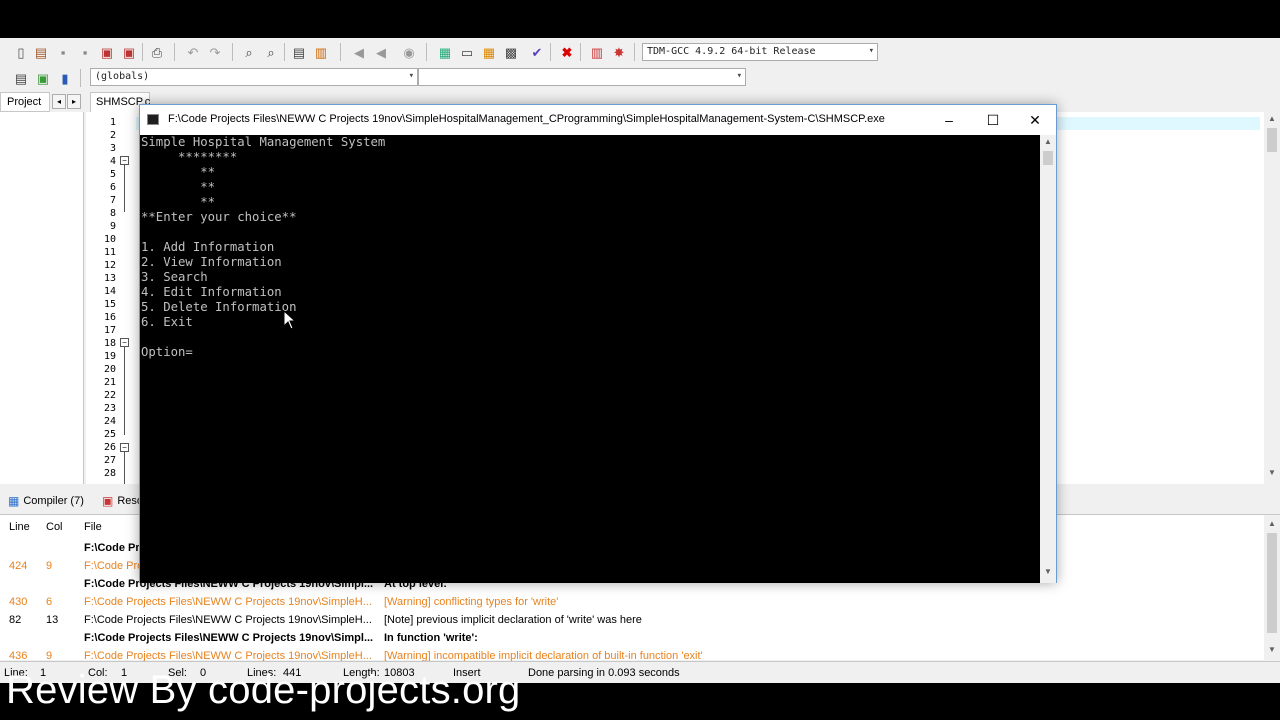 The height and width of the screenshot is (720, 1280). What do you see at coordinates (85, 52) in the screenshot?
I see `save-all-icon: ▪` at bounding box center [85, 52].